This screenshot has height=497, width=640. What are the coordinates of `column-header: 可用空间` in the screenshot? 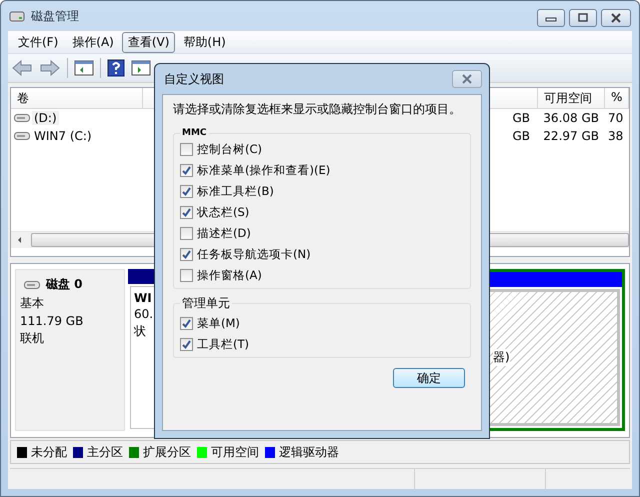 It's located at (571, 98).